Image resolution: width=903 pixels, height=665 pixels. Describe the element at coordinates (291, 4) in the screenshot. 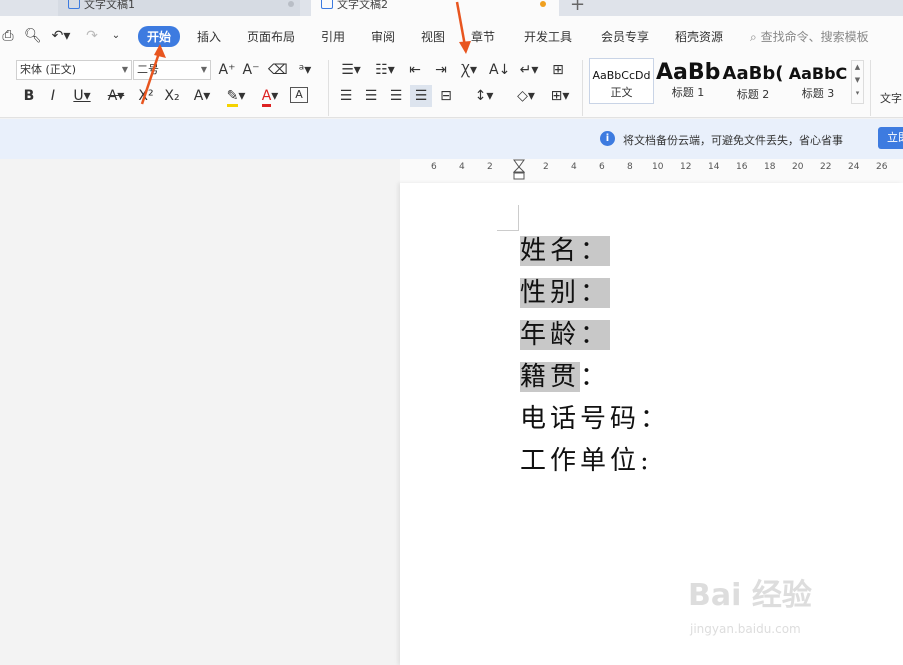

I see `tab-status-dot` at that location.